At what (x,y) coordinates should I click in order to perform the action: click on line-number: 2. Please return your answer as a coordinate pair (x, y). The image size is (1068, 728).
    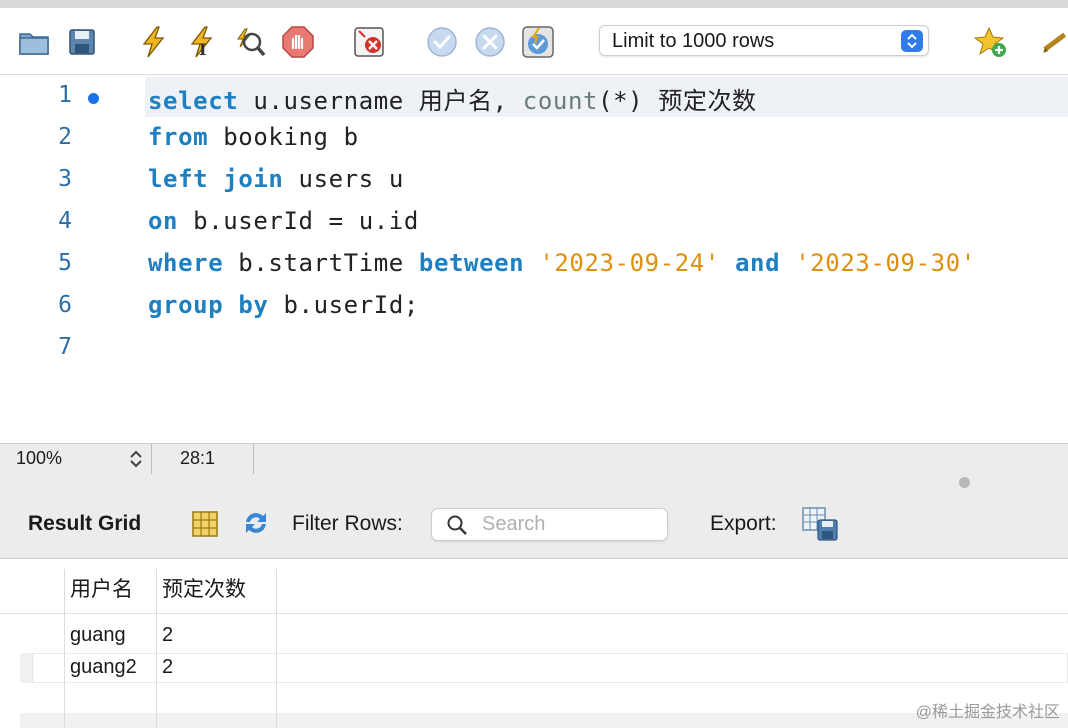
    Looking at the image, I should click on (65, 137).